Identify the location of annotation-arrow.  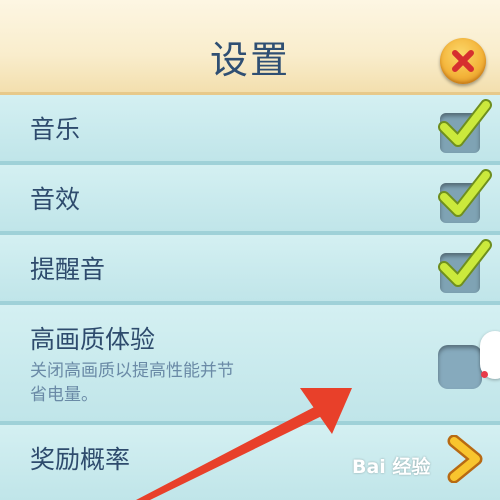
(244, 444).